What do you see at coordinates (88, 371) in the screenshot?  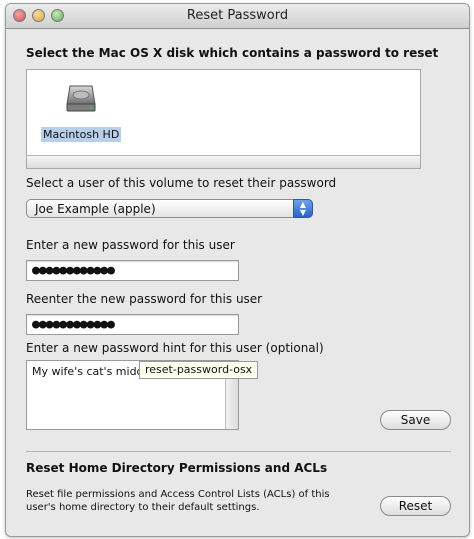 I see `hint-text: My wife's cat's midd` at bounding box center [88, 371].